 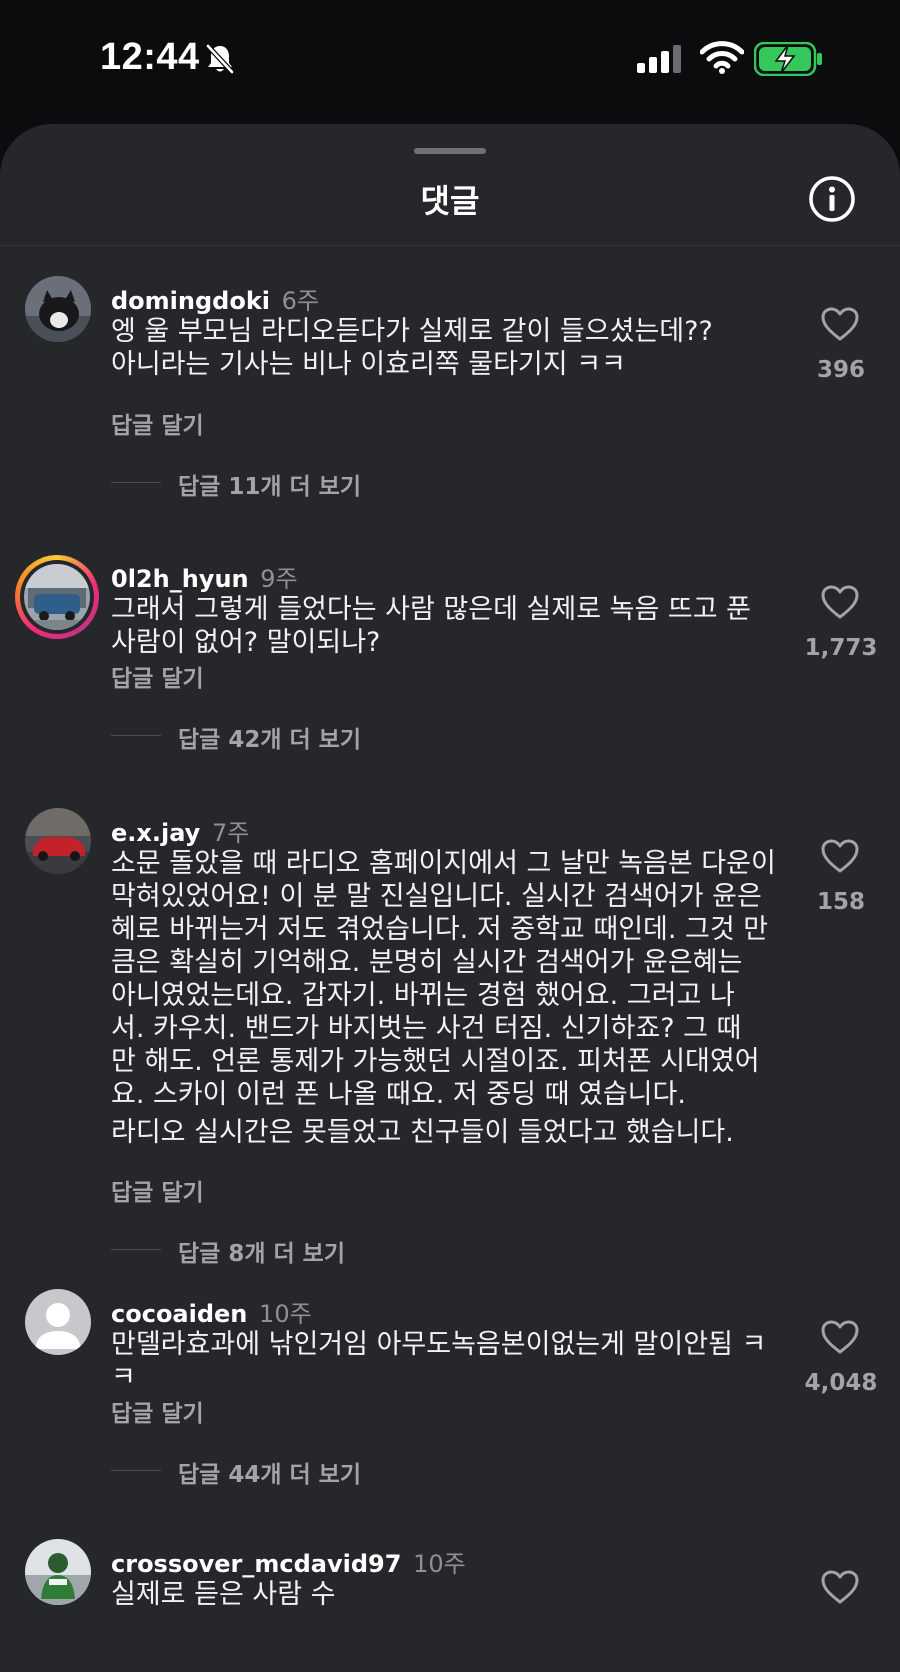 What do you see at coordinates (450, 245) in the screenshot?
I see `sheet-divider` at bounding box center [450, 245].